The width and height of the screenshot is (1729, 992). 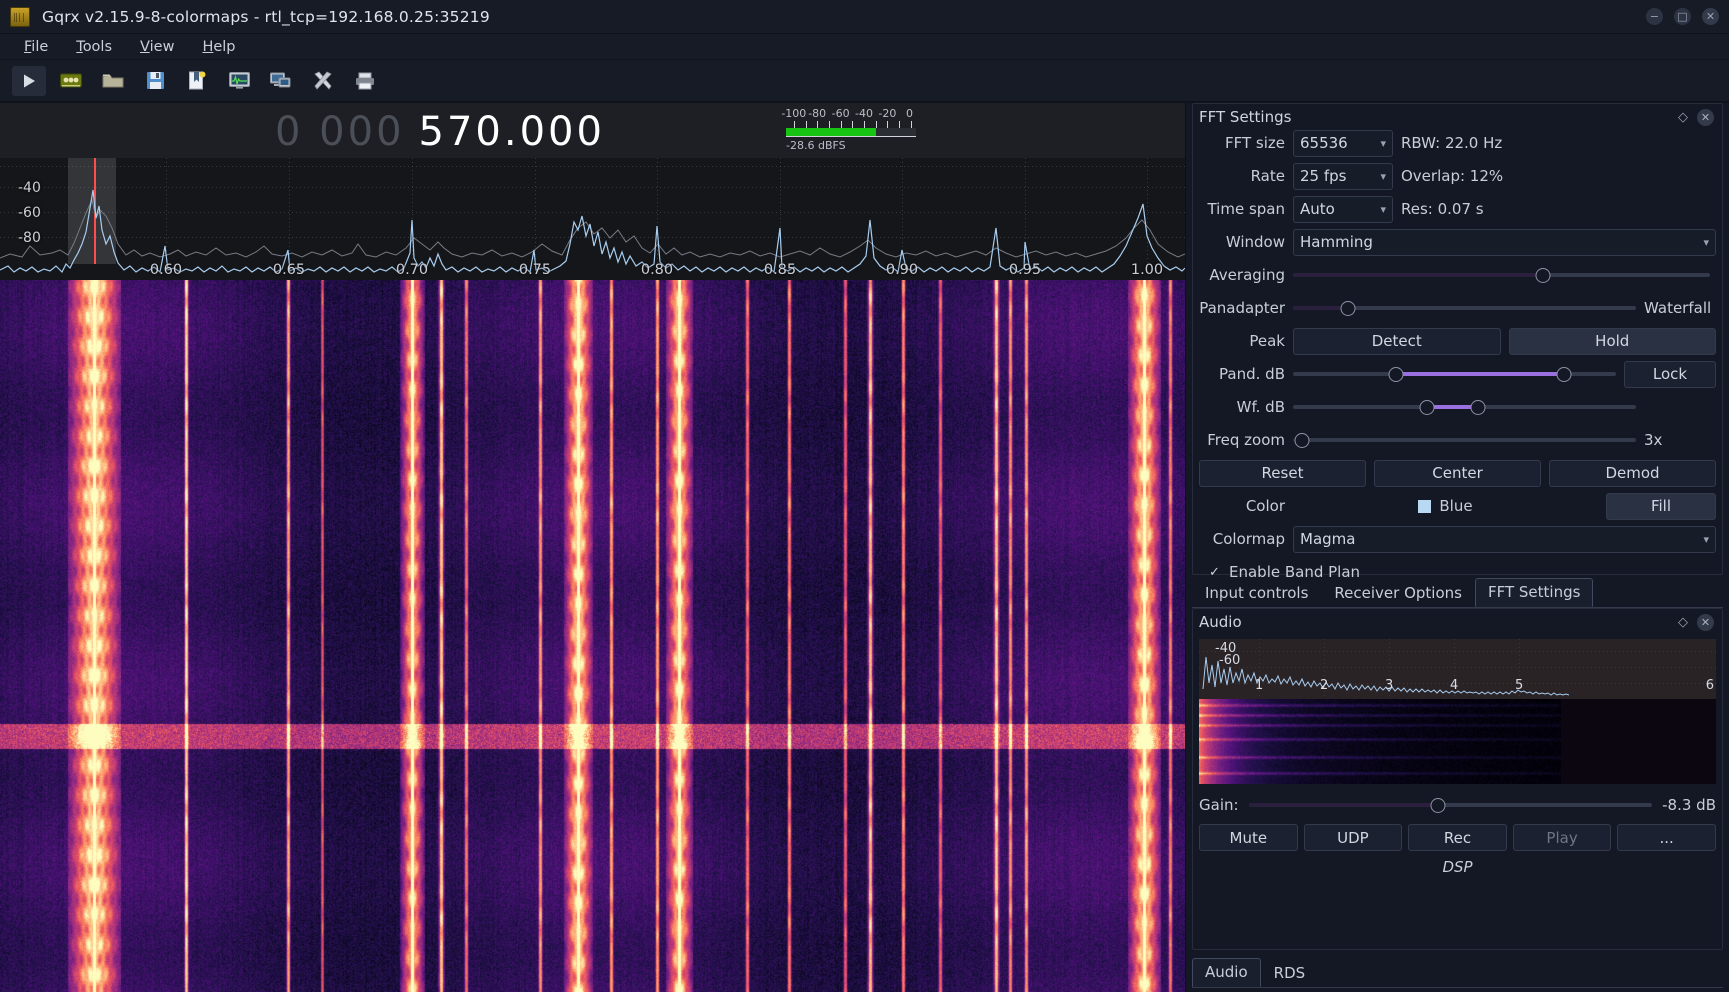 What do you see at coordinates (1220, 622) in the screenshot?
I see `audio-panel-title: Audio` at bounding box center [1220, 622].